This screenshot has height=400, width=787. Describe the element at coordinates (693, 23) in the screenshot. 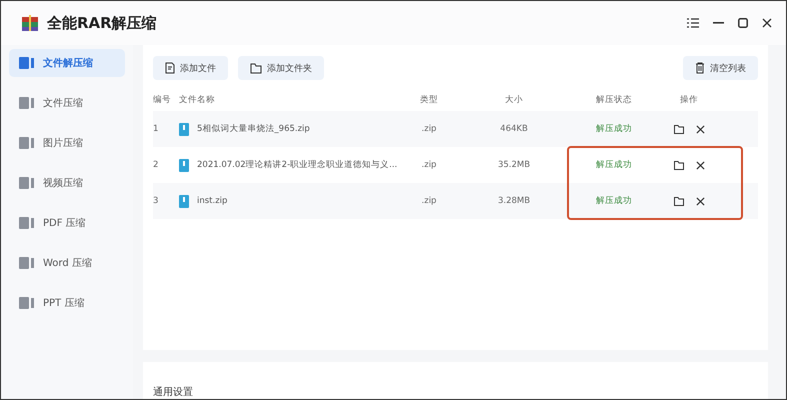

I see `menu-icon` at that location.